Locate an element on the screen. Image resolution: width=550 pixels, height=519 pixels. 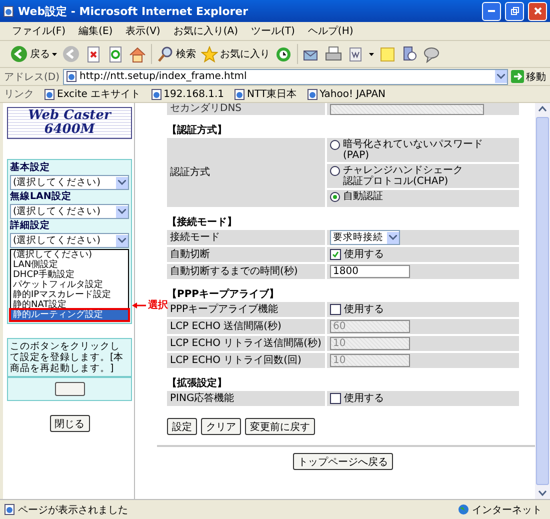
option-text: 自動認証 is located at coordinates (363, 197).